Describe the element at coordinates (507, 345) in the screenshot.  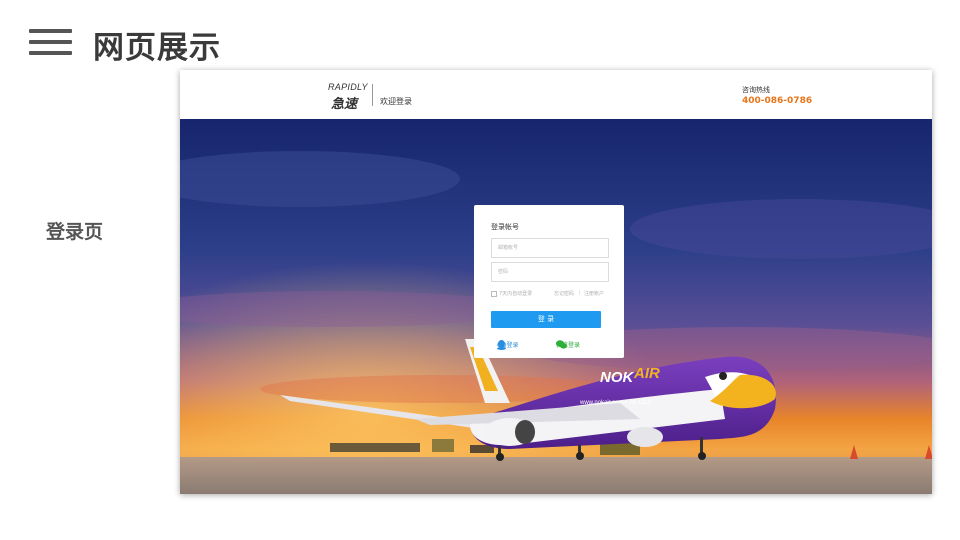
I see `qq-login-button: QQ登录` at that location.